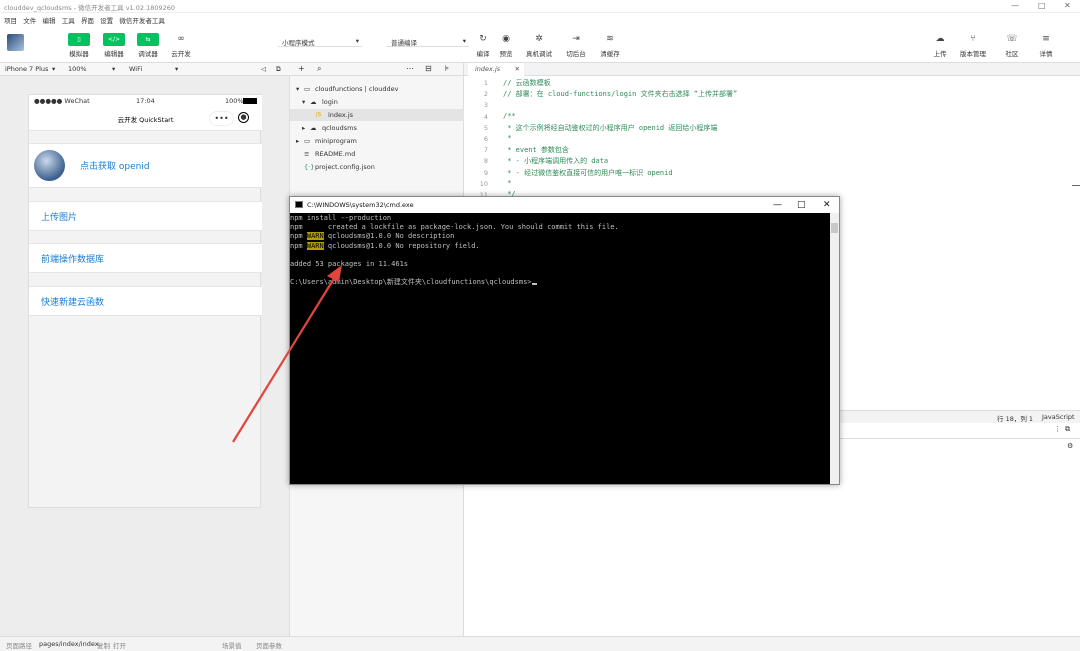  What do you see at coordinates (334, 273) in the screenshot?
I see `arrow-head` at bounding box center [334, 273].